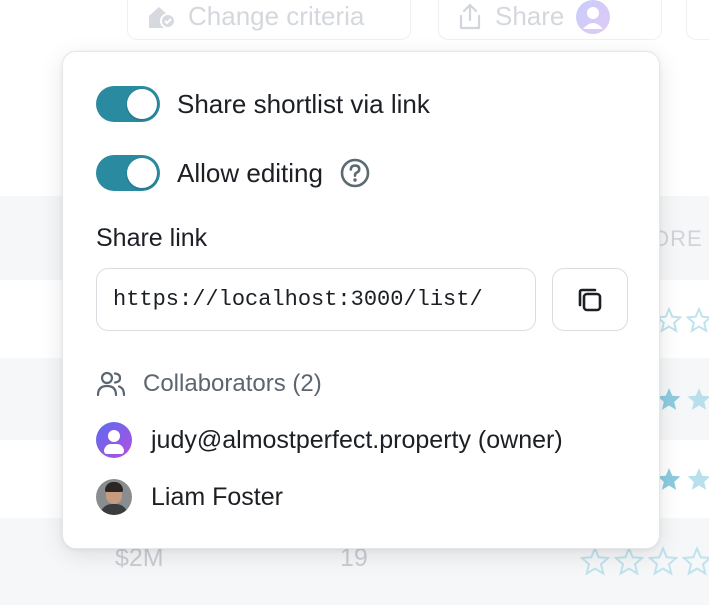 Image resolution: width=709 pixels, height=605 pixels. I want to click on share-link-input, so click(316, 299).